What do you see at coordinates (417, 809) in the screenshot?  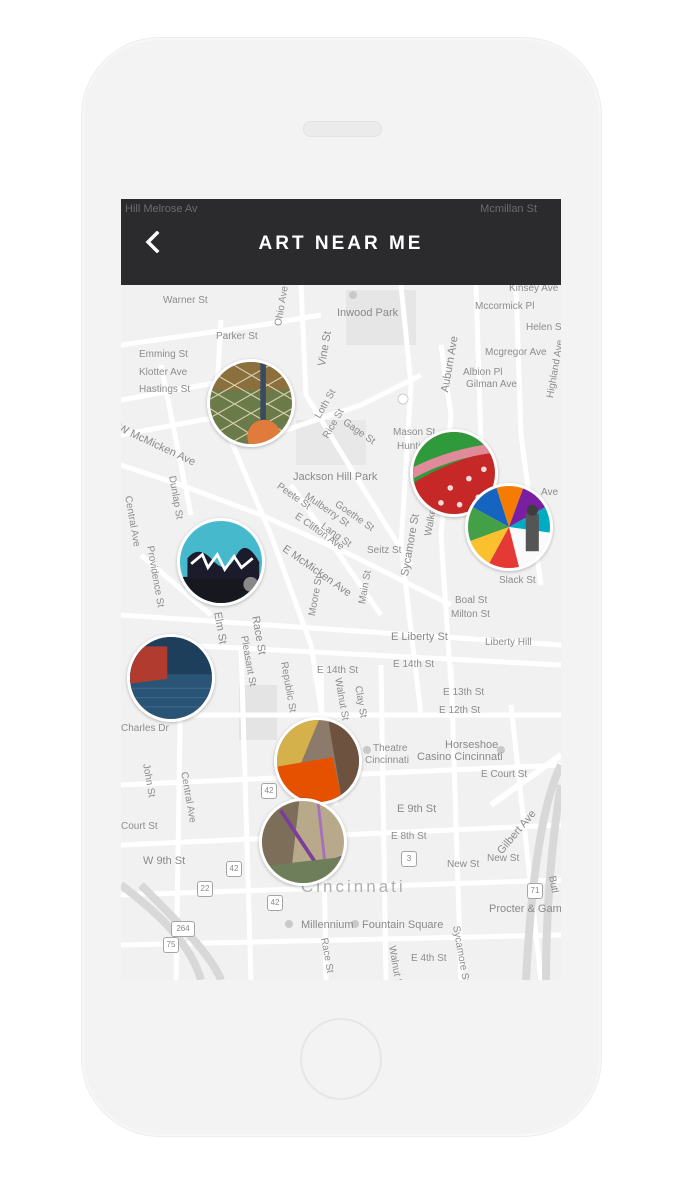 I see `street-label: E 9th St` at bounding box center [417, 809].